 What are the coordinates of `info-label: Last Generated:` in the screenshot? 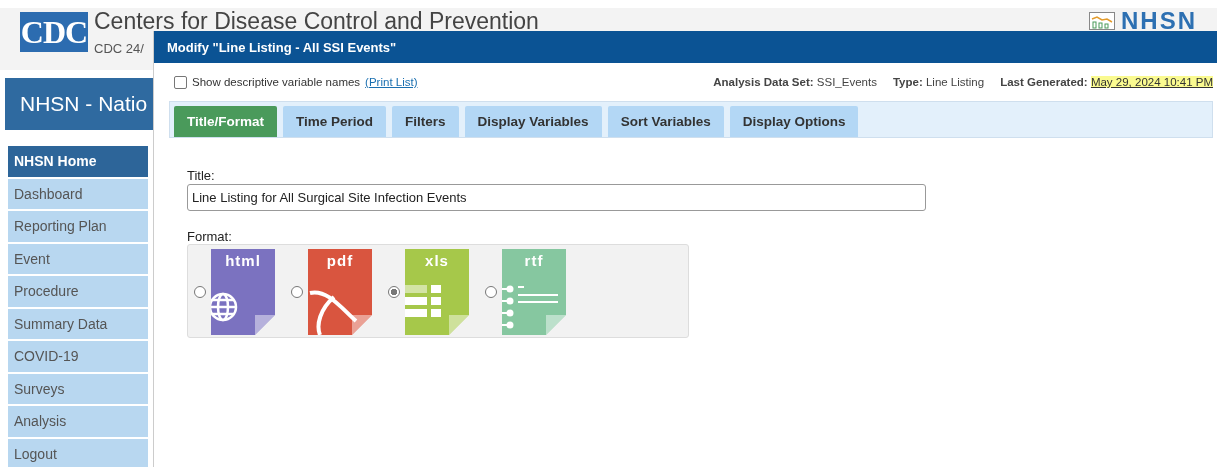 It's located at (1044, 82).